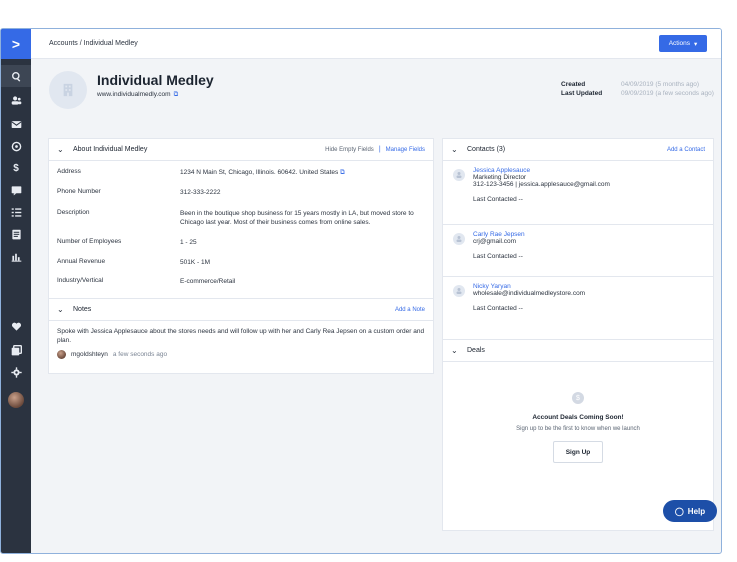 The height and width of the screenshot is (562, 737). What do you see at coordinates (79, 191) in the screenshot?
I see `field-label: Phone Number` at bounding box center [79, 191].